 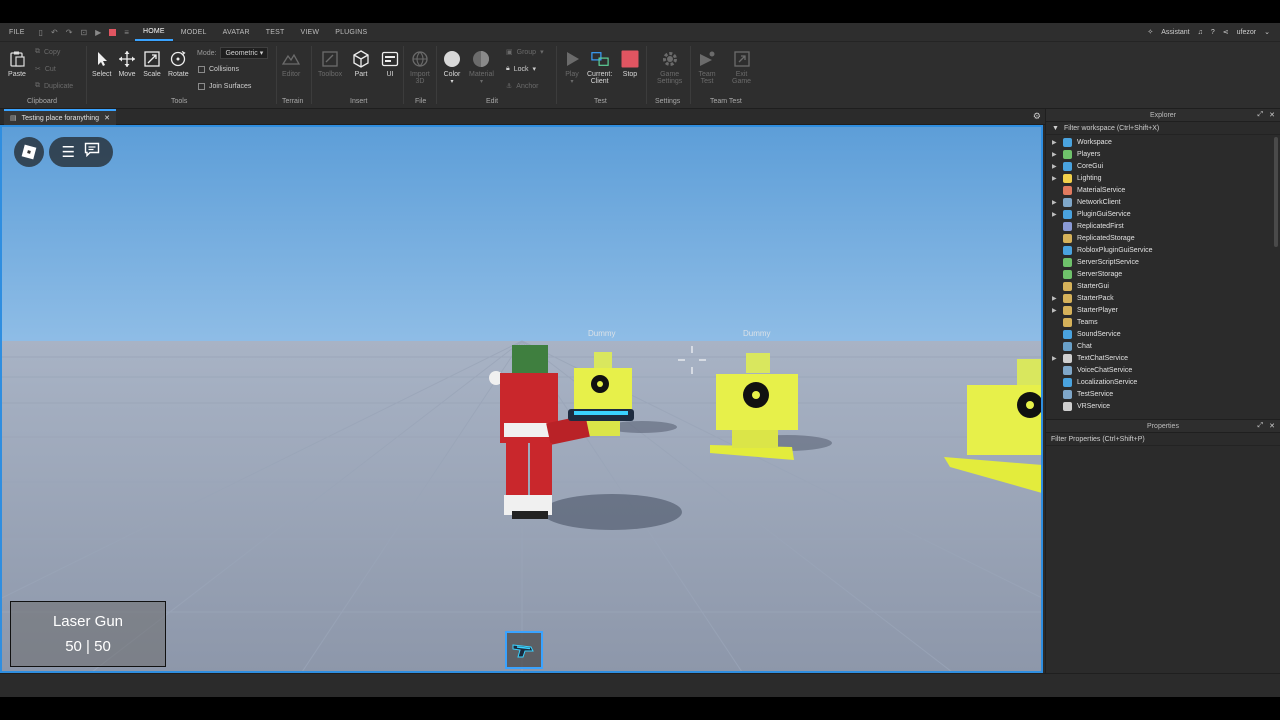 I want to click on game-settings-button: Game Settings, so click(x=669, y=67).